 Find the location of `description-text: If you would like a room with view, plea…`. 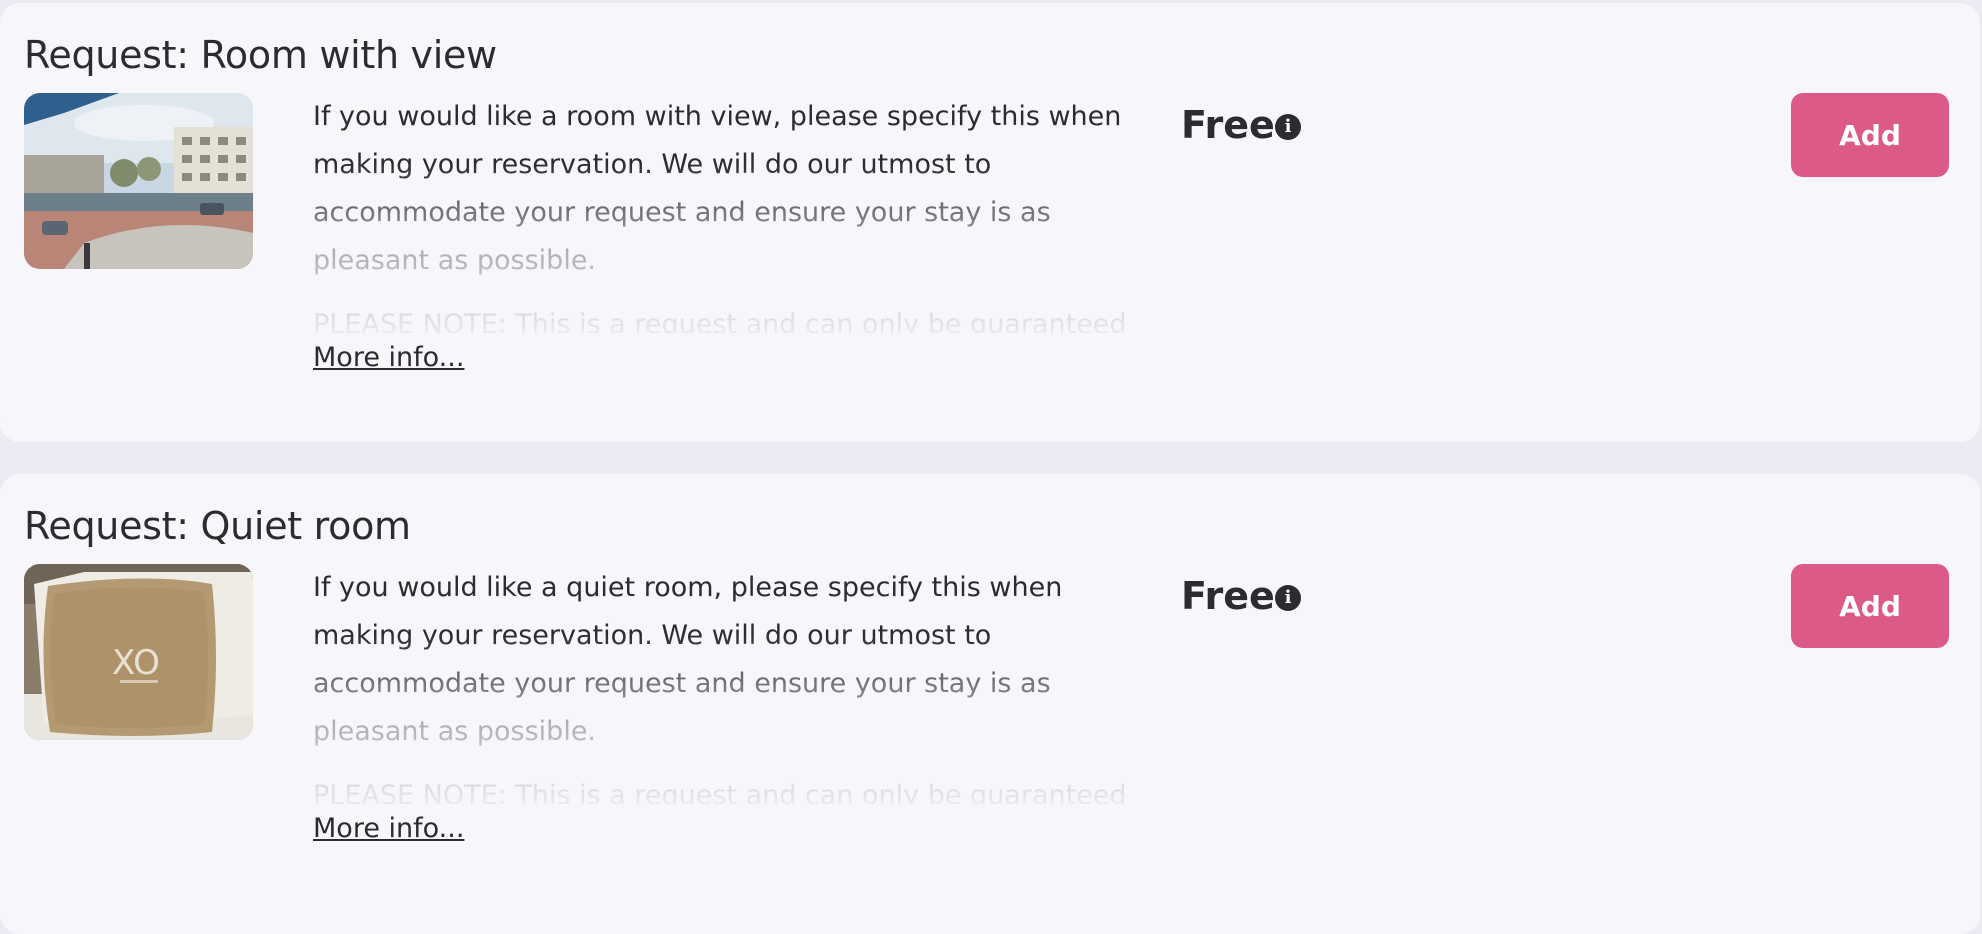

description-text: If you would like a room with view, plea… is located at coordinates (717, 188).